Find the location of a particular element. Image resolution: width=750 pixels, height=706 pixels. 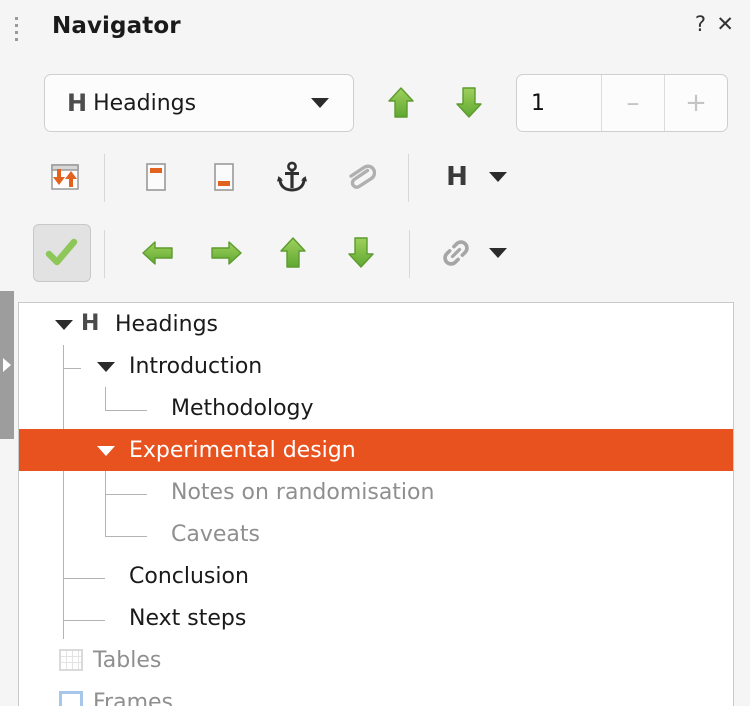

page-title: Navigator is located at coordinates (116, 26).